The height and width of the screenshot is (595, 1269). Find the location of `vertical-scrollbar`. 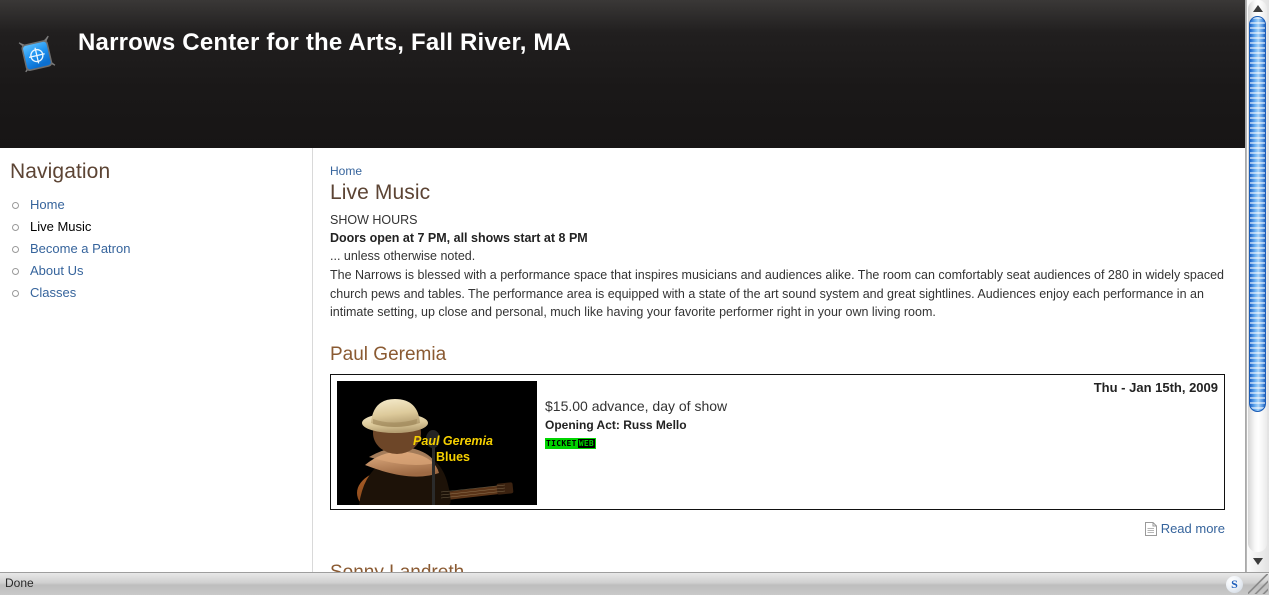

vertical-scrollbar is located at coordinates (1257, 286).